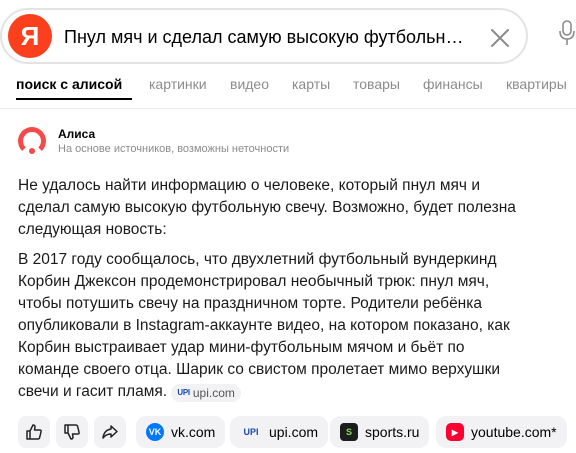  I want to click on thumbs-down-icon, so click(72, 432).